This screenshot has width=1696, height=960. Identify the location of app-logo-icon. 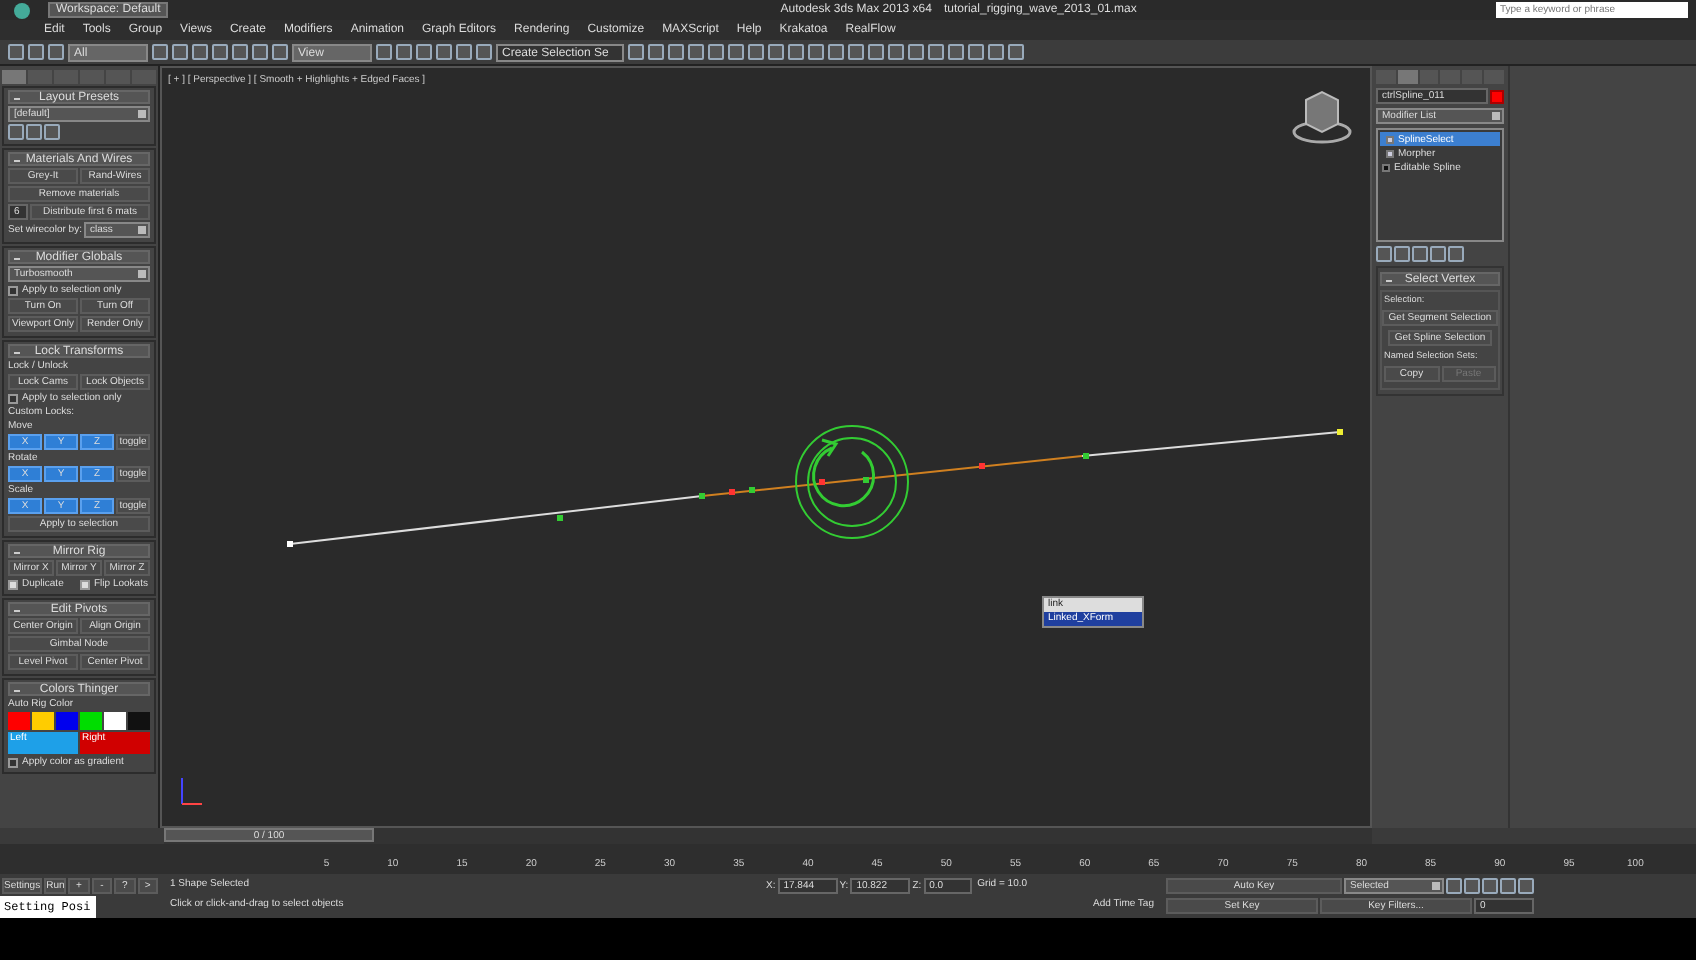
(22, 10).